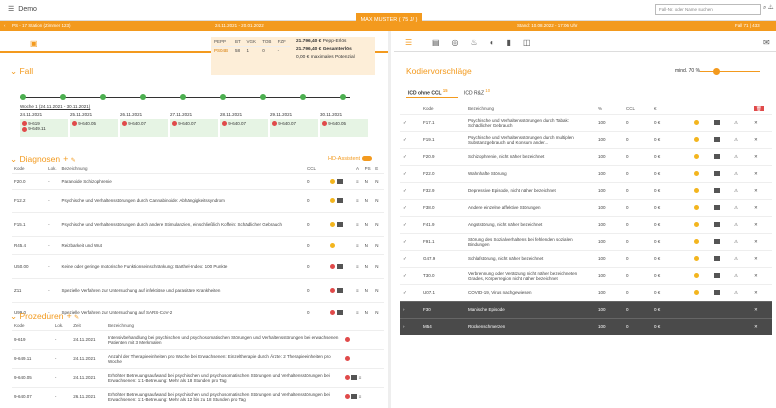  Describe the element at coordinates (759, 108) in the screenshot. I see `delete-all-icon: 🗑` at that location.